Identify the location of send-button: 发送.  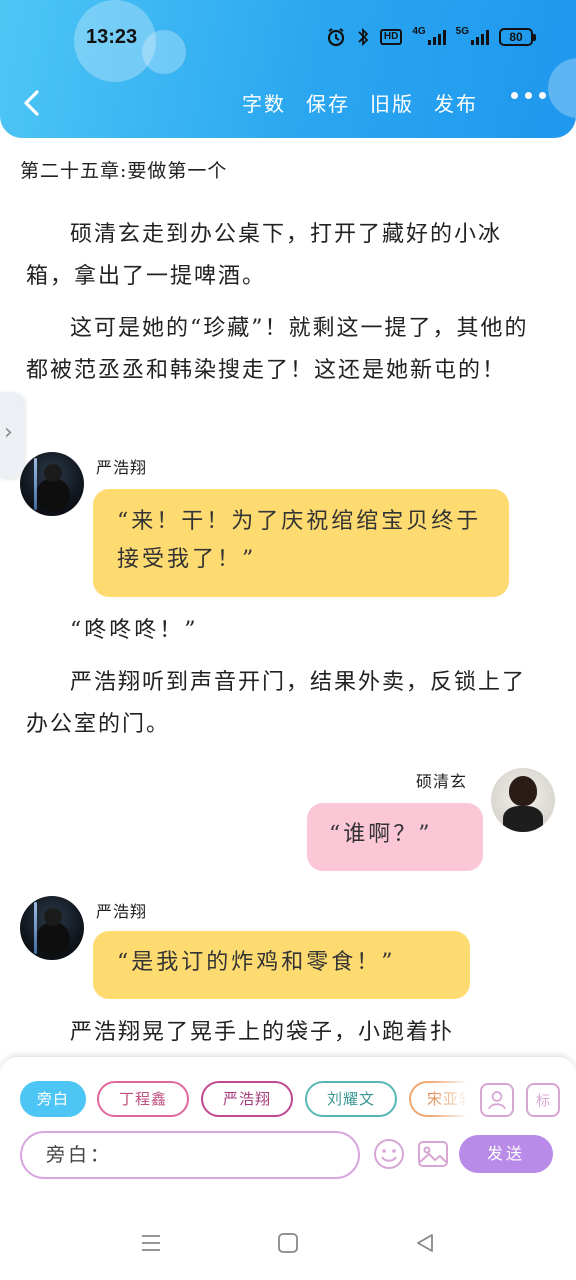
(506, 1154).